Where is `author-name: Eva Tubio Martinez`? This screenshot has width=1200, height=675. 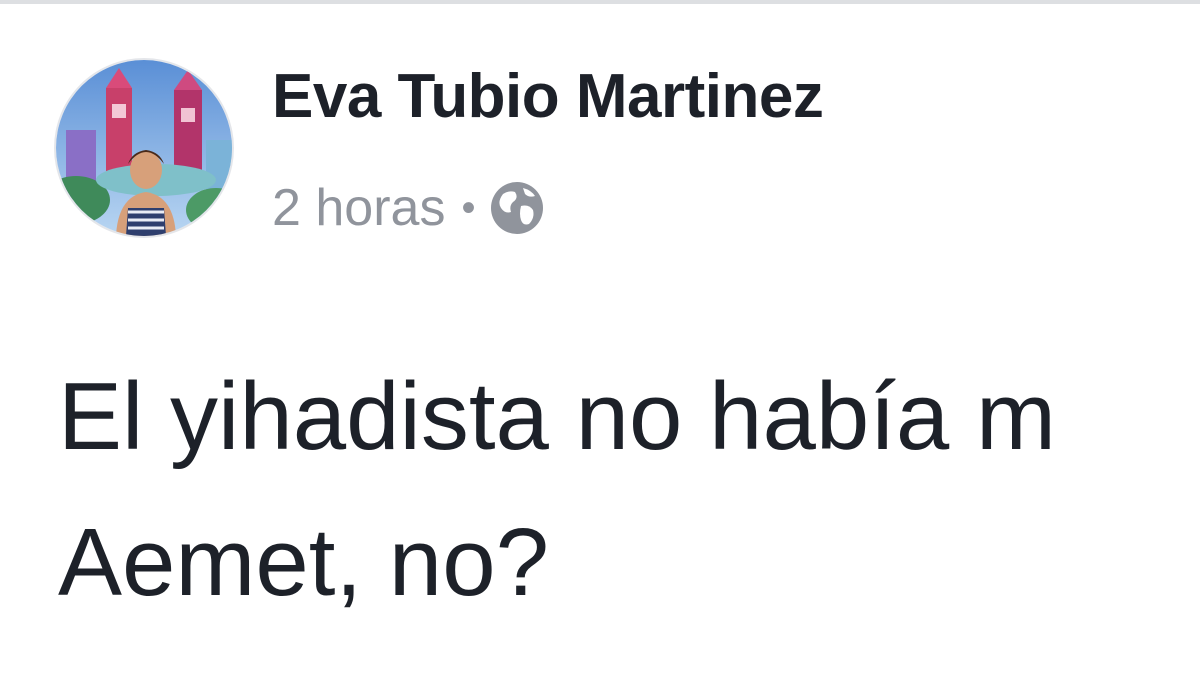
author-name: Eva Tubio Martinez is located at coordinates (548, 97).